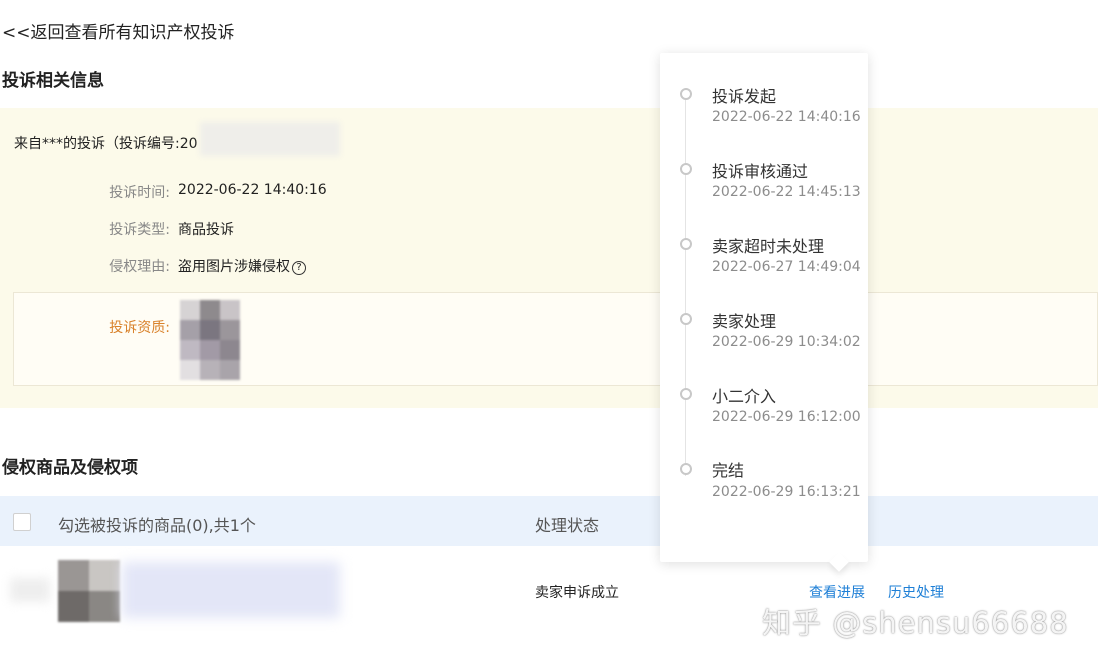 The height and width of the screenshot is (663, 1098). Describe the element at coordinates (30, 590) in the screenshot. I see `row-checkbox-redacted` at that location.